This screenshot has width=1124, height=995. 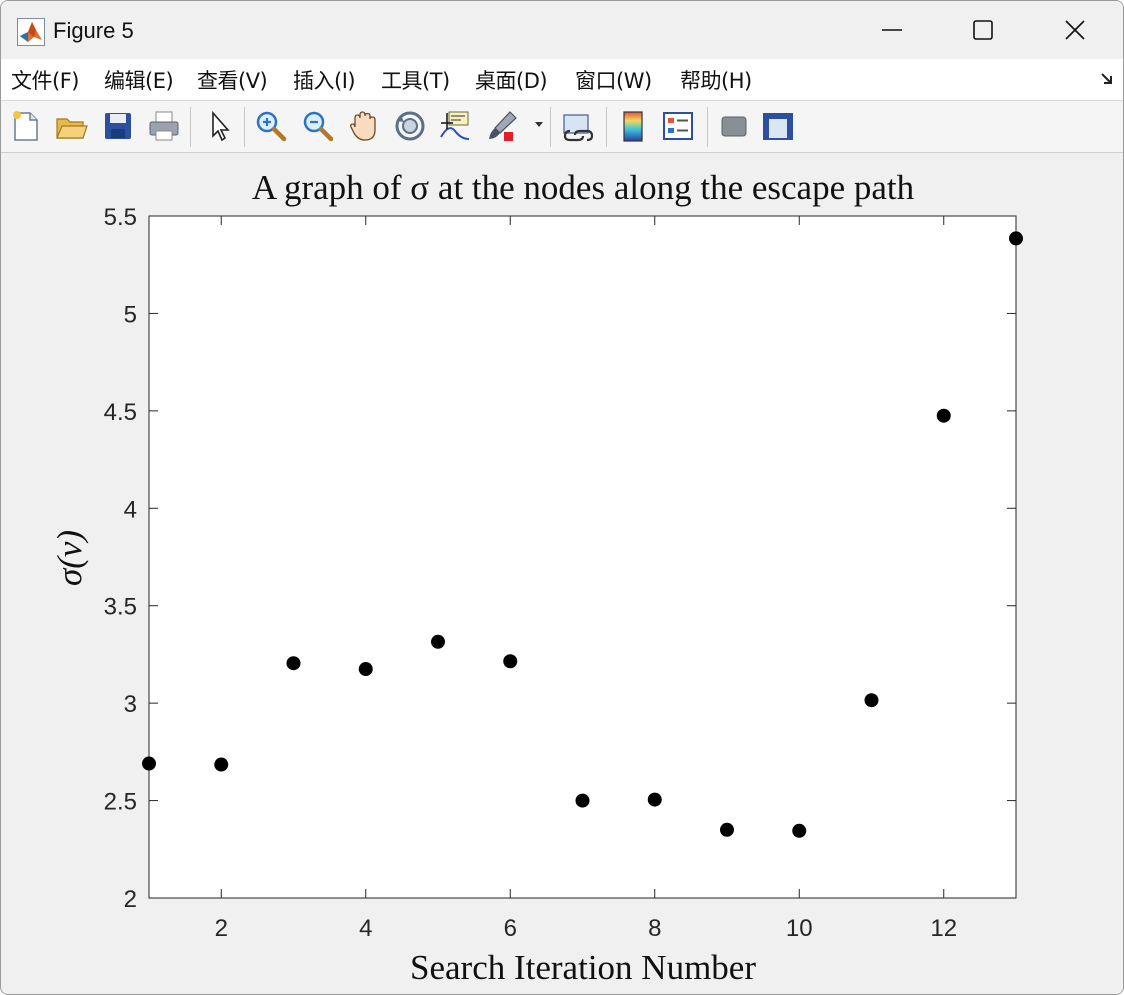 I want to click on x-tick-label: 6, so click(x=510, y=928).